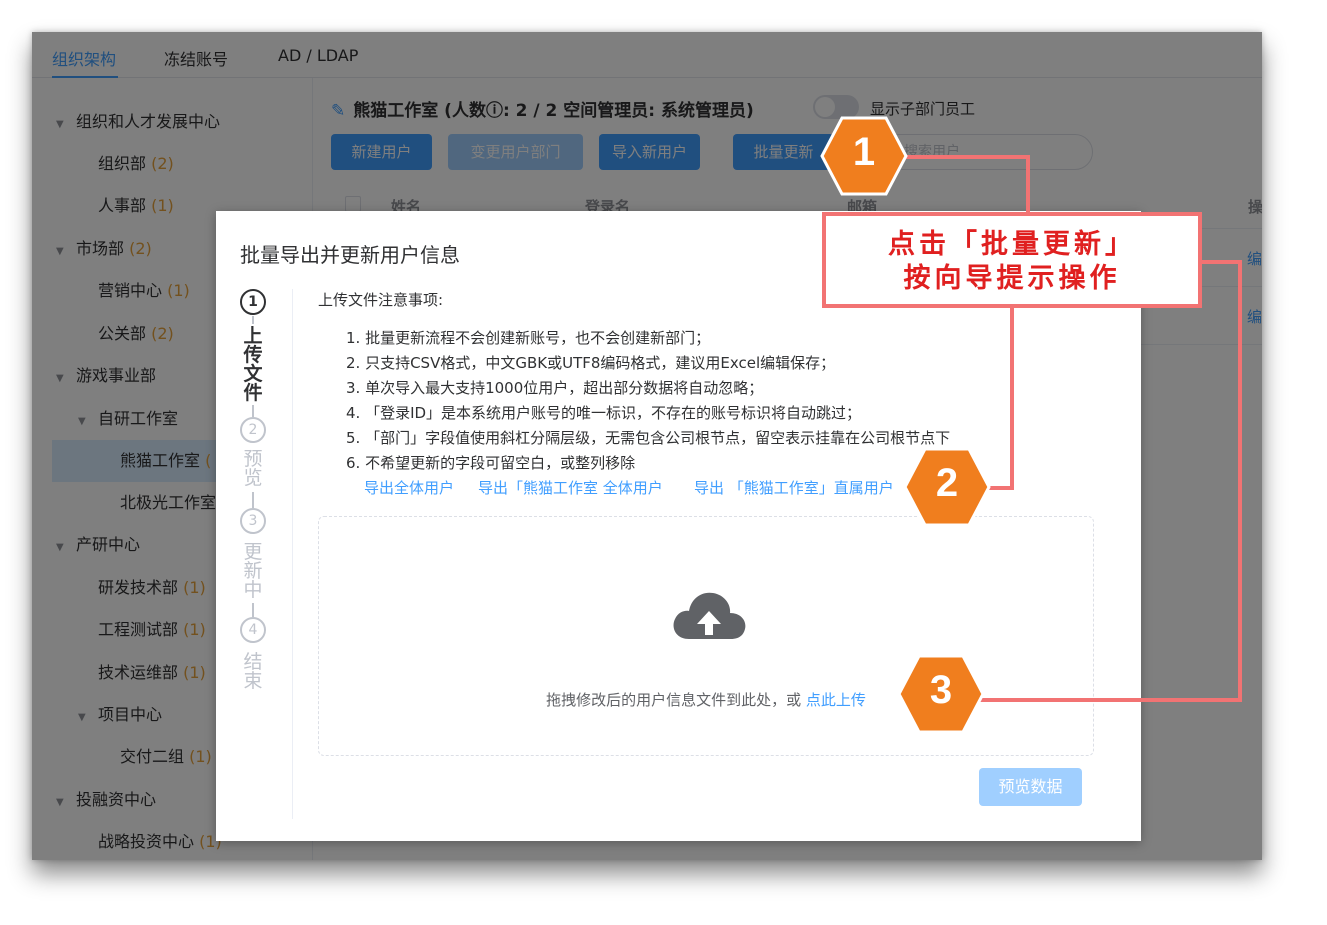 The width and height of the screenshot is (1327, 925). What do you see at coordinates (253, 302) in the screenshot?
I see `step-1-circle: 1` at bounding box center [253, 302].